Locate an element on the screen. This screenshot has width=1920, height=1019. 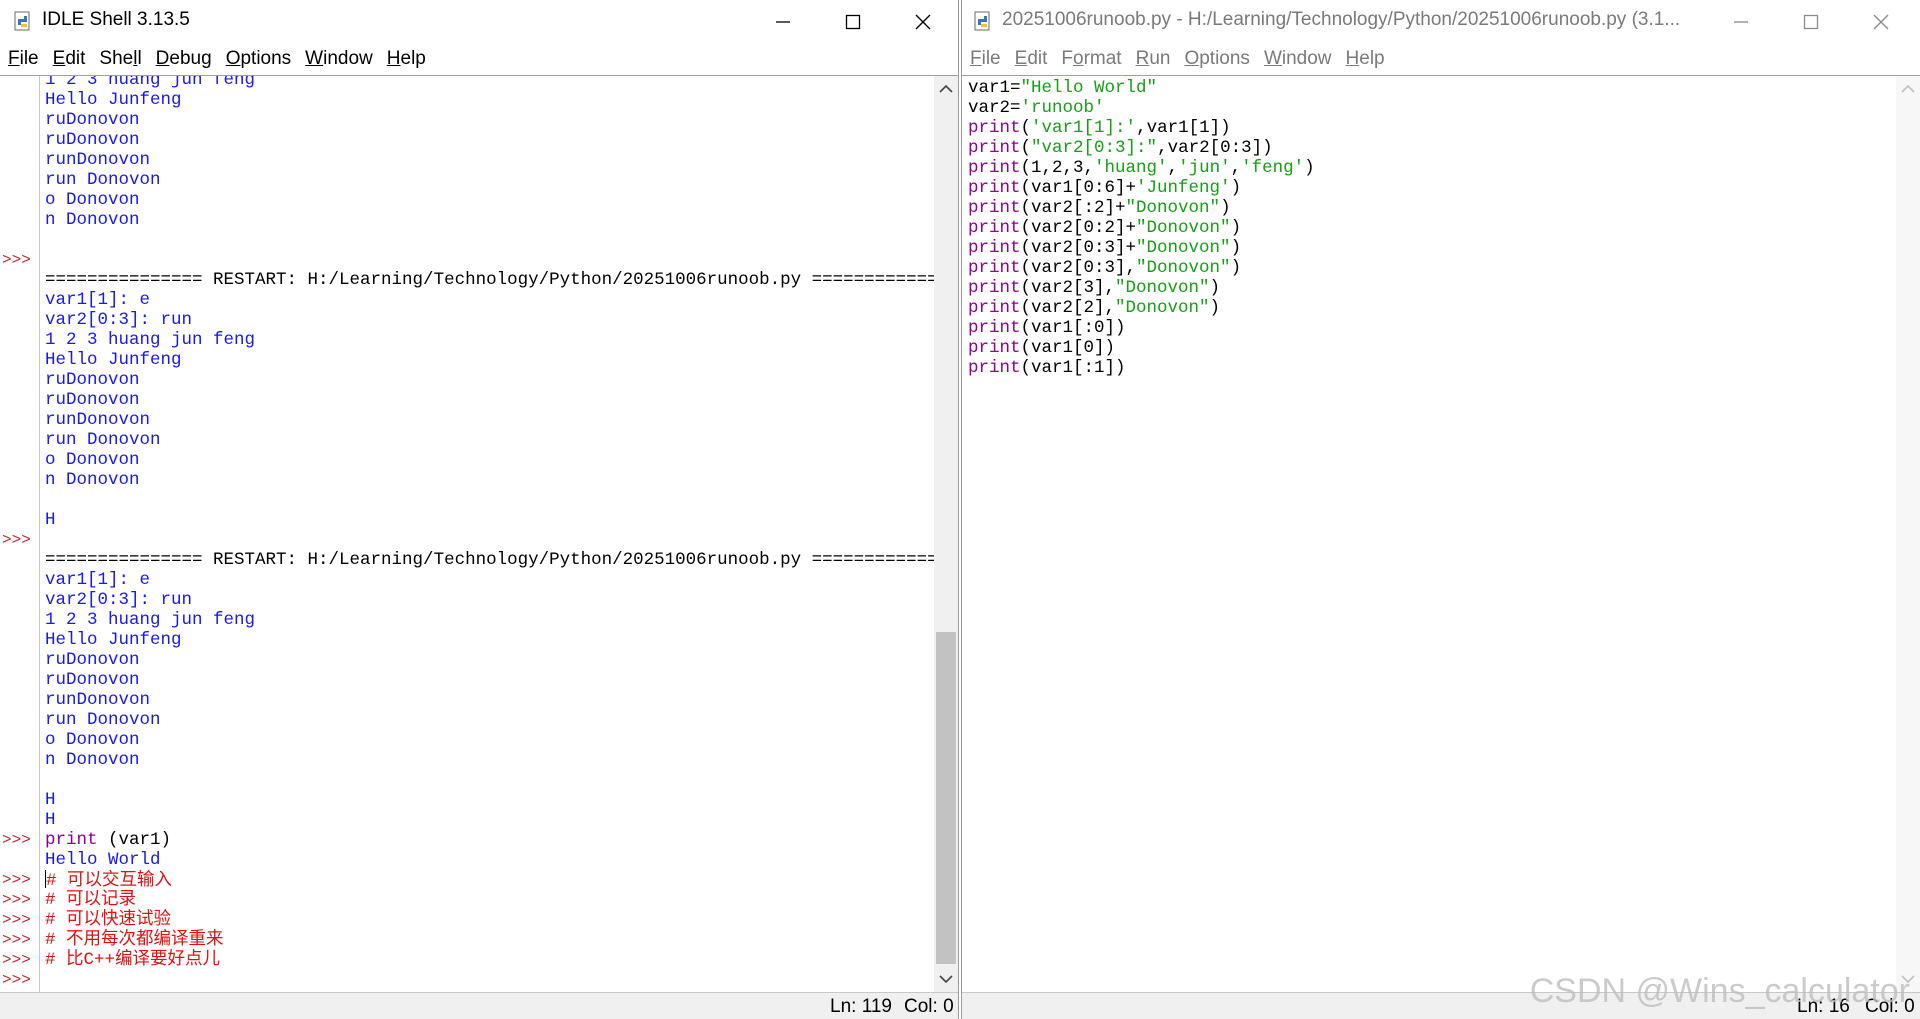
code-token: , is located at coordinates (1173, 168).